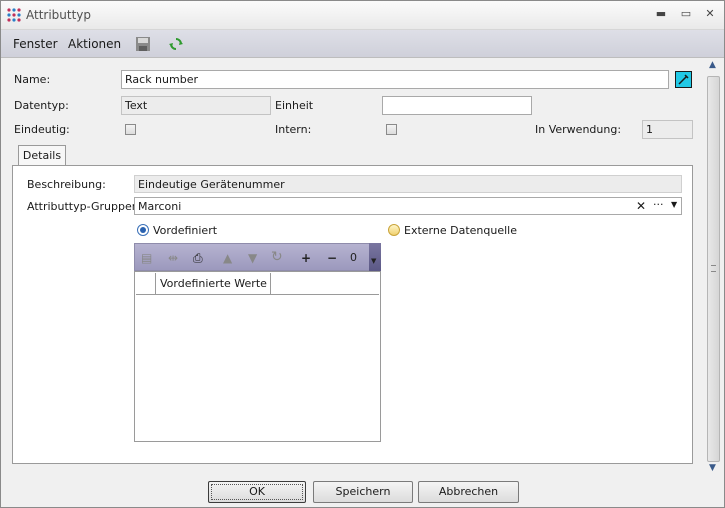 This screenshot has height=508, width=725. Describe the element at coordinates (130, 129) in the screenshot. I see `eindeutig-checkbox` at that location.